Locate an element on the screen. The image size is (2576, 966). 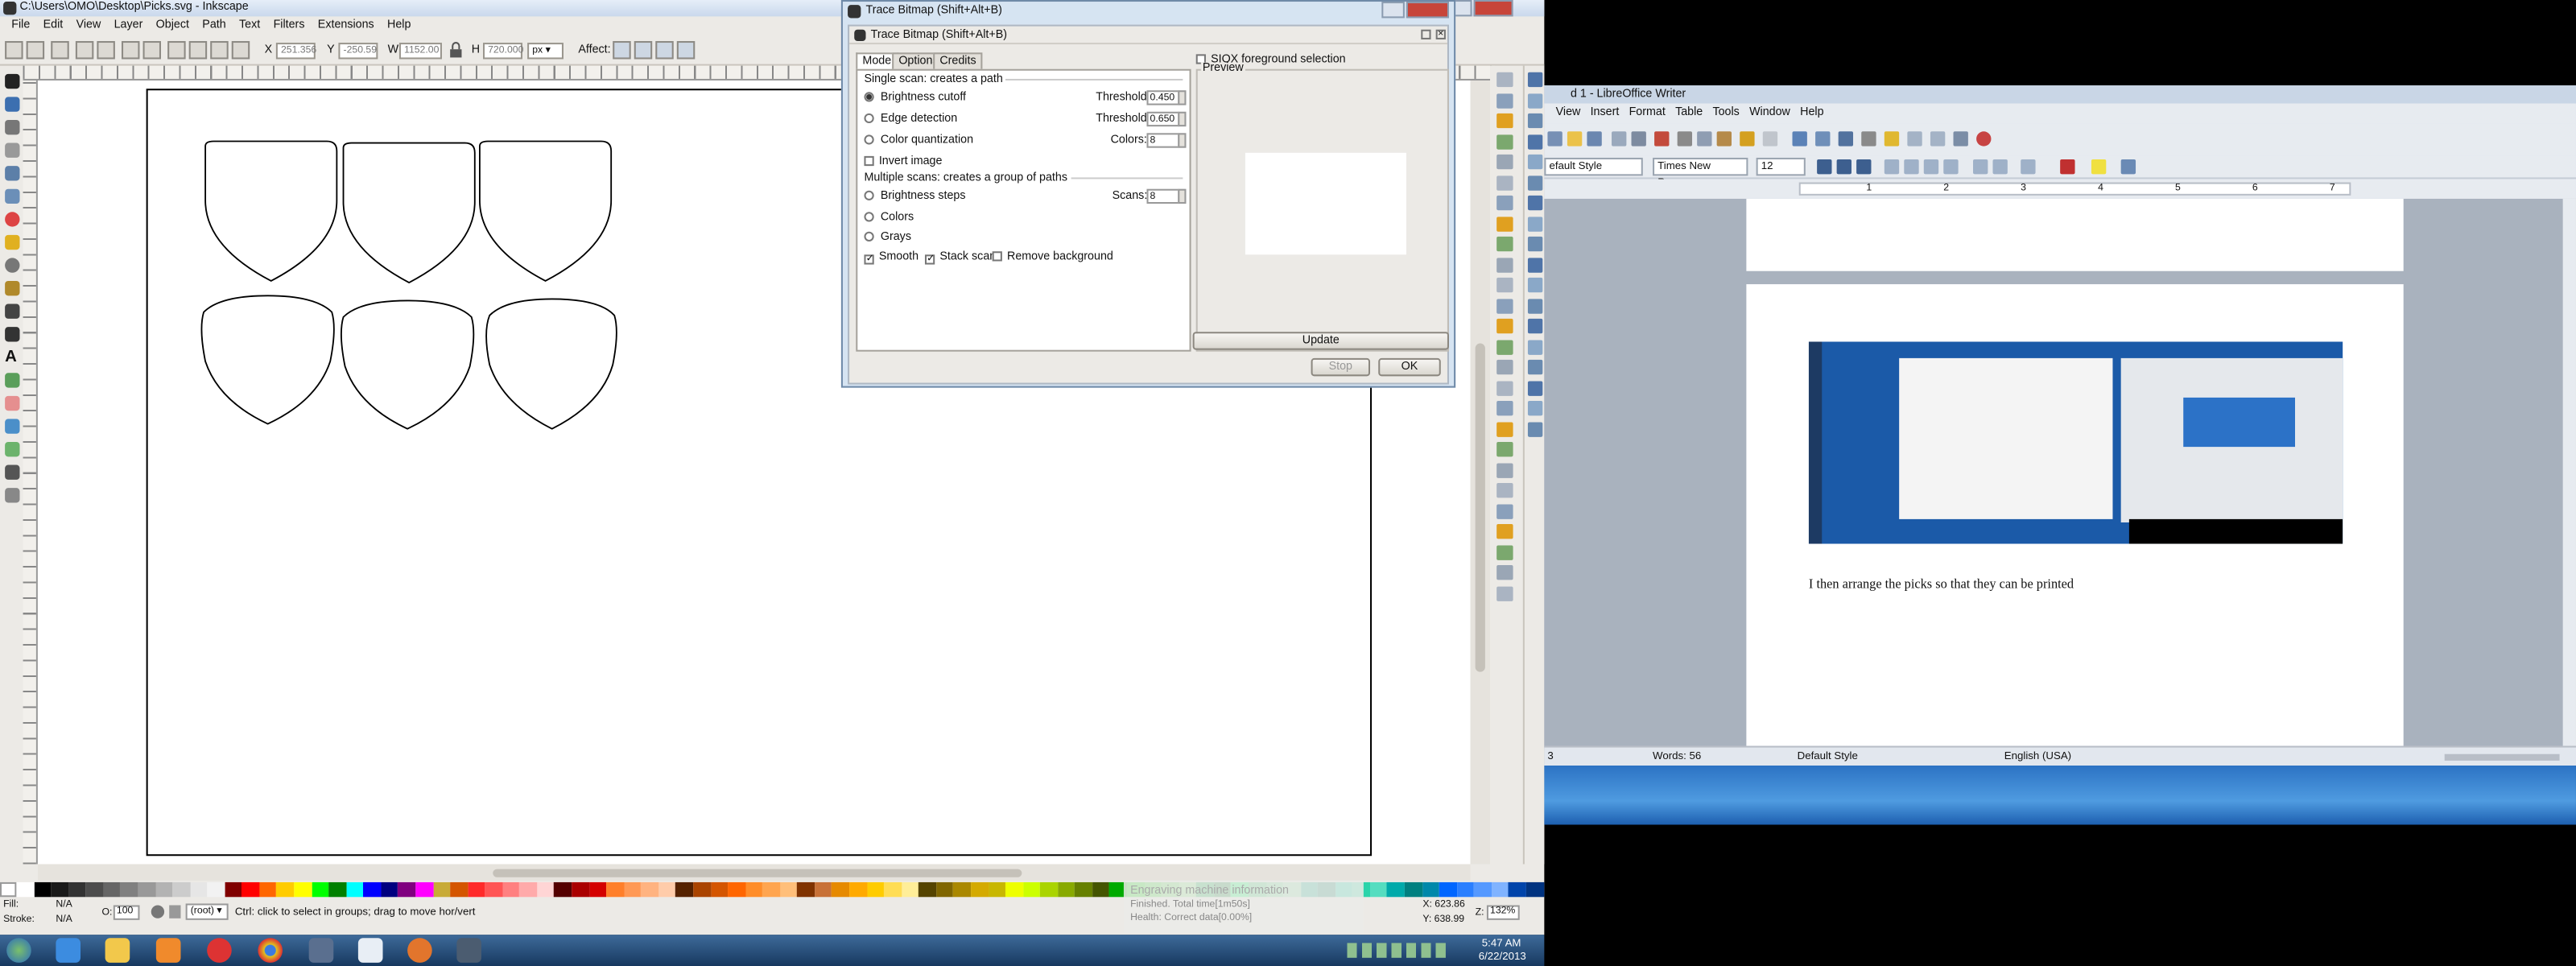
invert-image-option: Invert image is located at coordinates (903, 162).